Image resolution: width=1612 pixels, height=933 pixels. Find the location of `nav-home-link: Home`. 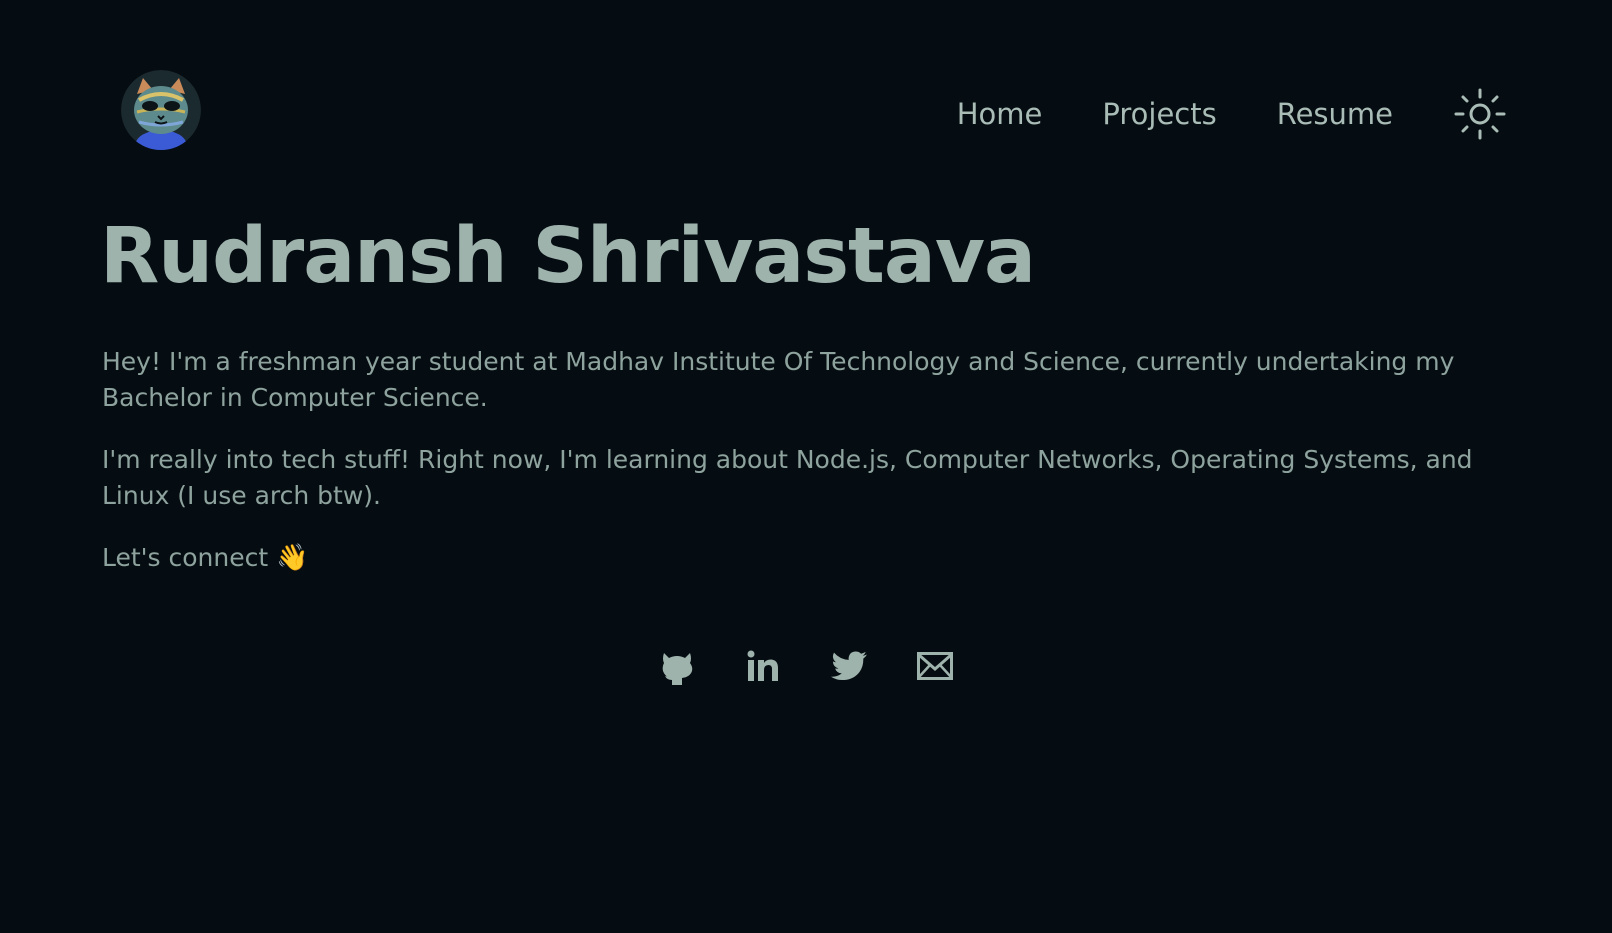

nav-home-link: Home is located at coordinates (1000, 114).